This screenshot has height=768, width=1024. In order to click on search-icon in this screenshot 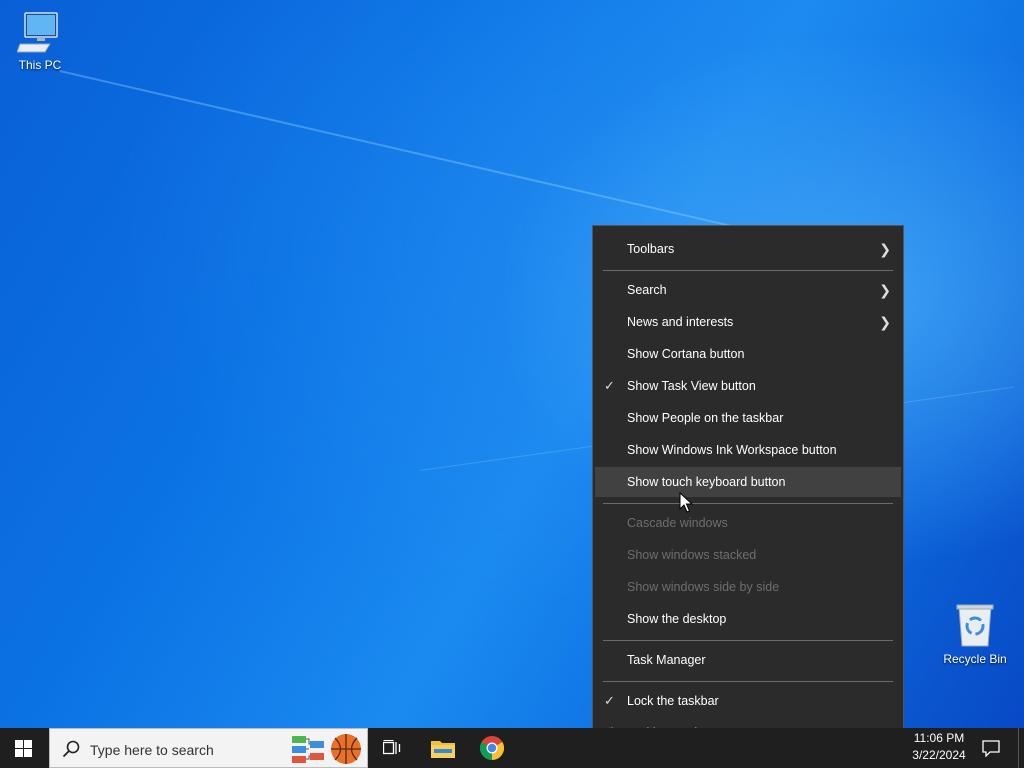, I will do `click(71, 749)`.